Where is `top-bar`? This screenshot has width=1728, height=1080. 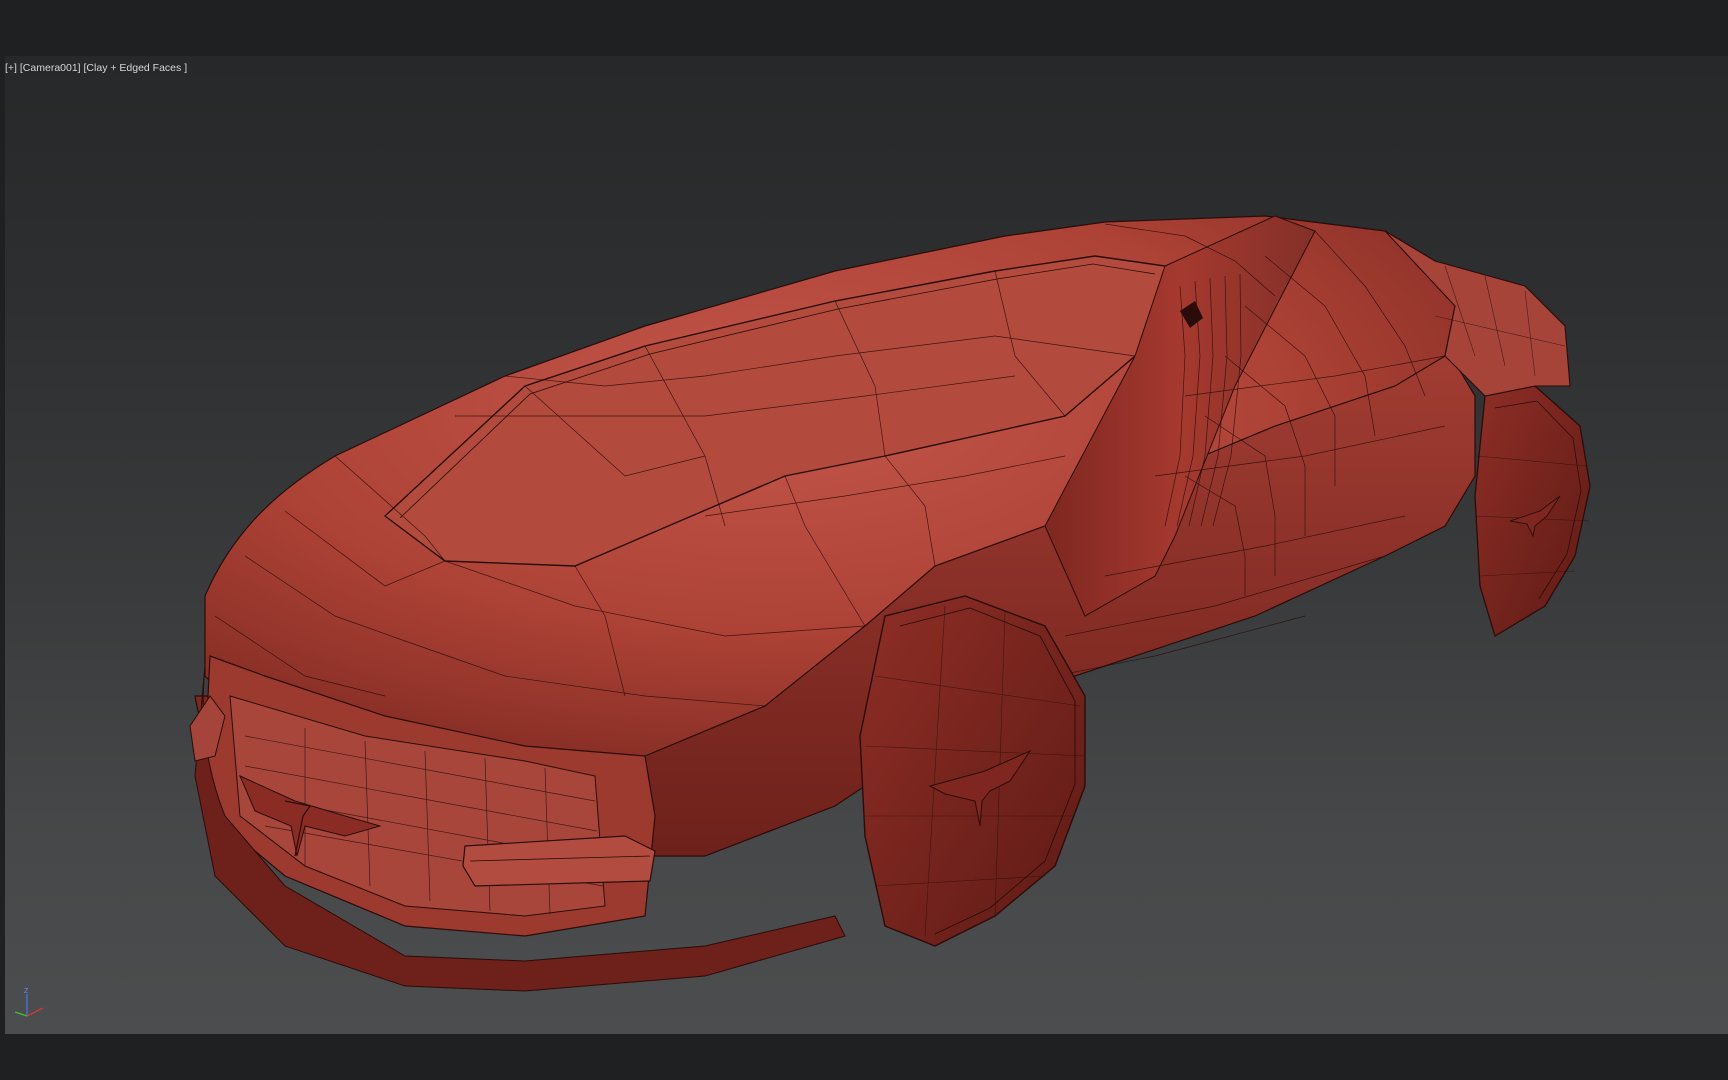
top-bar is located at coordinates (864, 28).